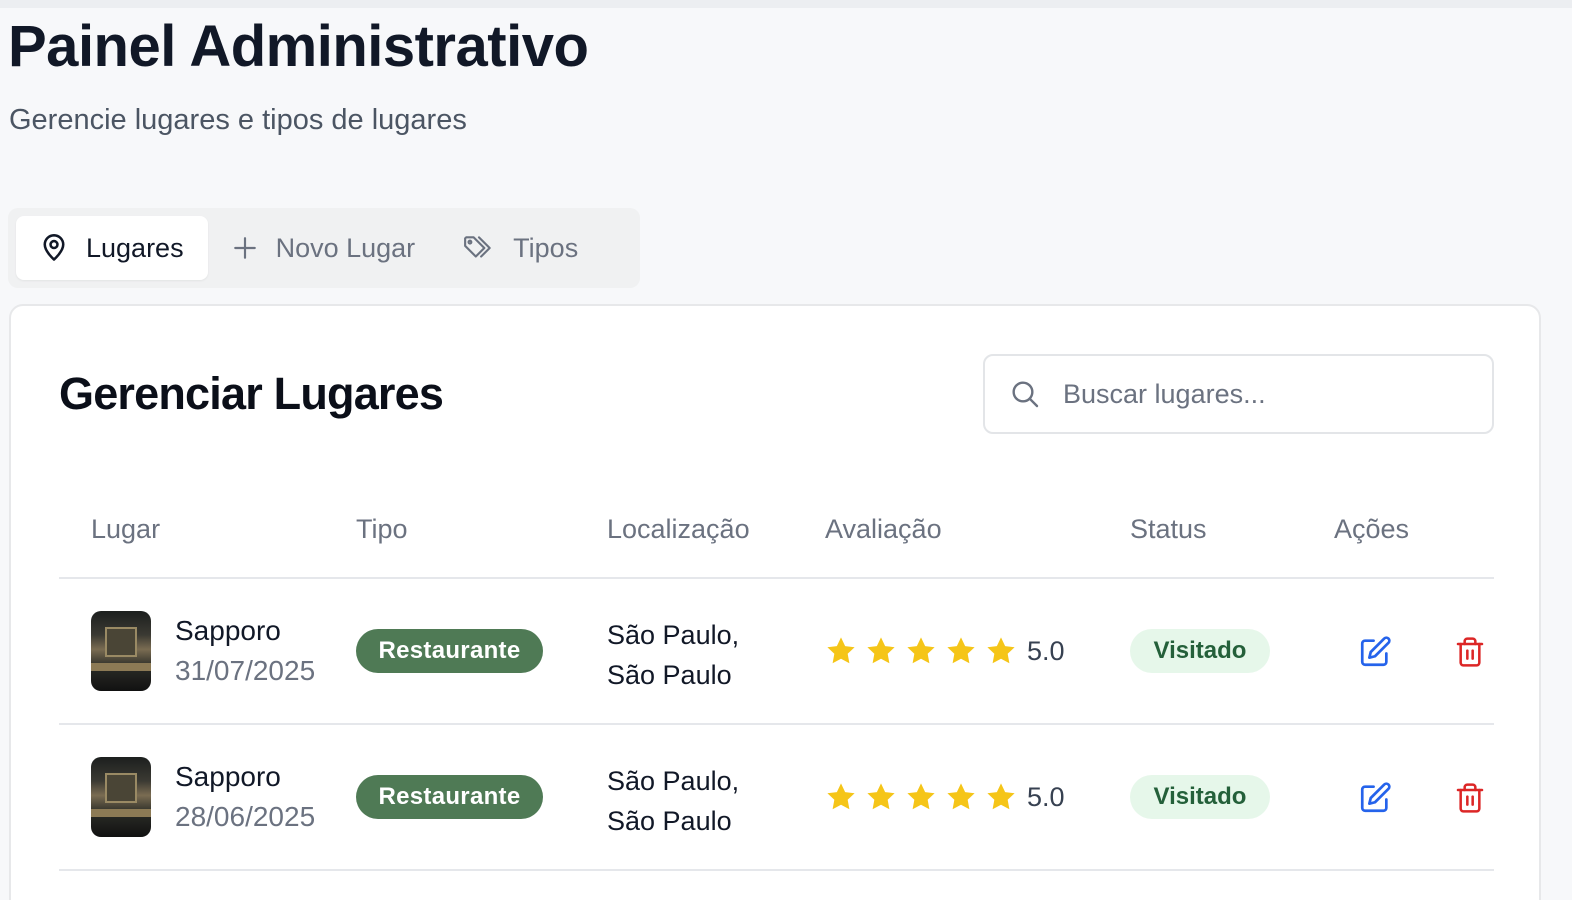  I want to click on search-box, so click(1238, 394).